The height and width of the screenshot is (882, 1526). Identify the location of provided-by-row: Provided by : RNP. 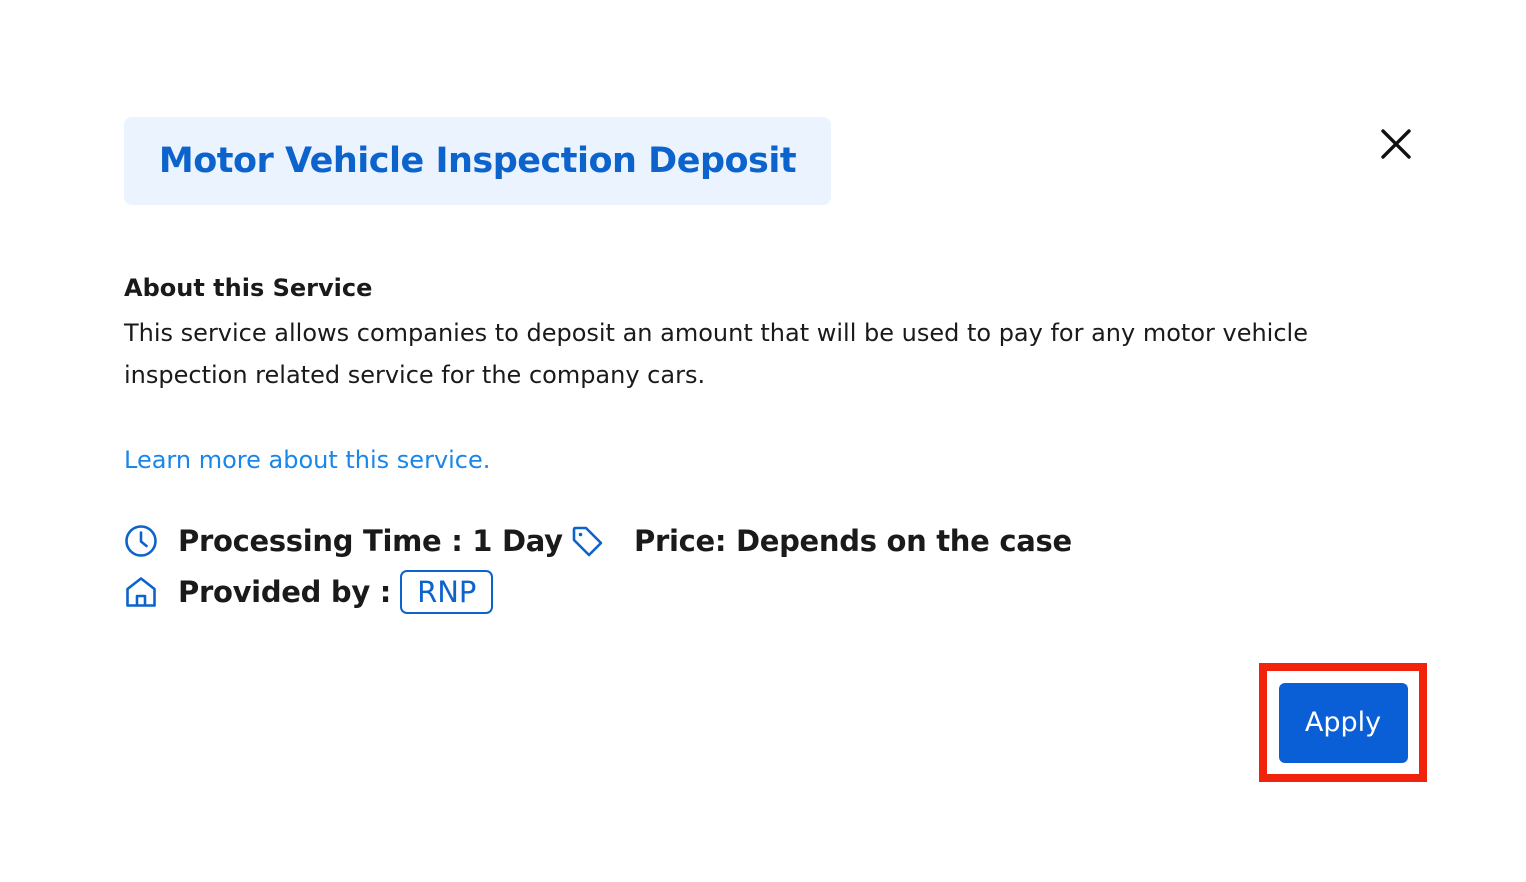
(309, 592).